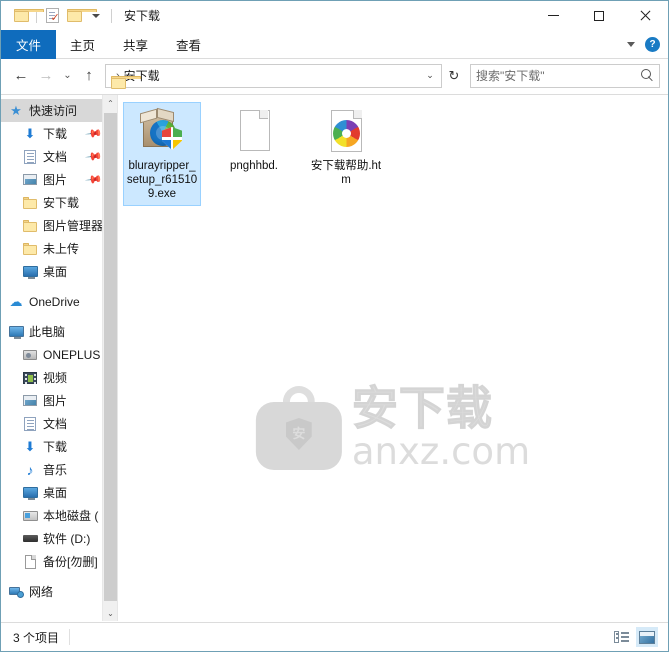 The width and height of the screenshot is (669, 652). Describe the element at coordinates (631, 44) in the screenshot. I see `chevron-down-icon` at that location.